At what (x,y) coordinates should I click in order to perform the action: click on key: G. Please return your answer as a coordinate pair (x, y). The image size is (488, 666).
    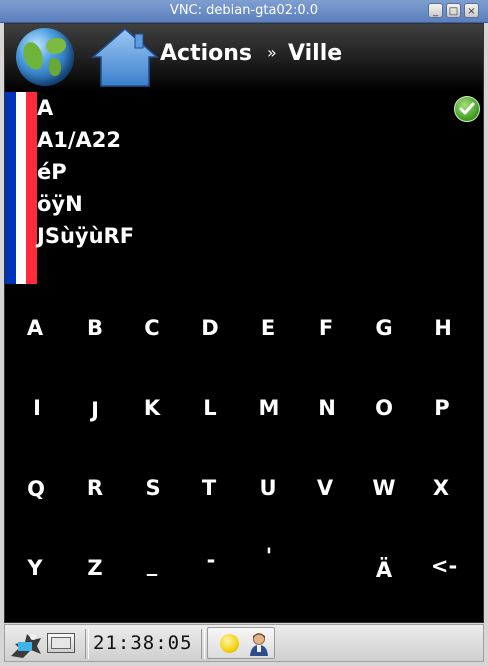
    Looking at the image, I should click on (384, 328).